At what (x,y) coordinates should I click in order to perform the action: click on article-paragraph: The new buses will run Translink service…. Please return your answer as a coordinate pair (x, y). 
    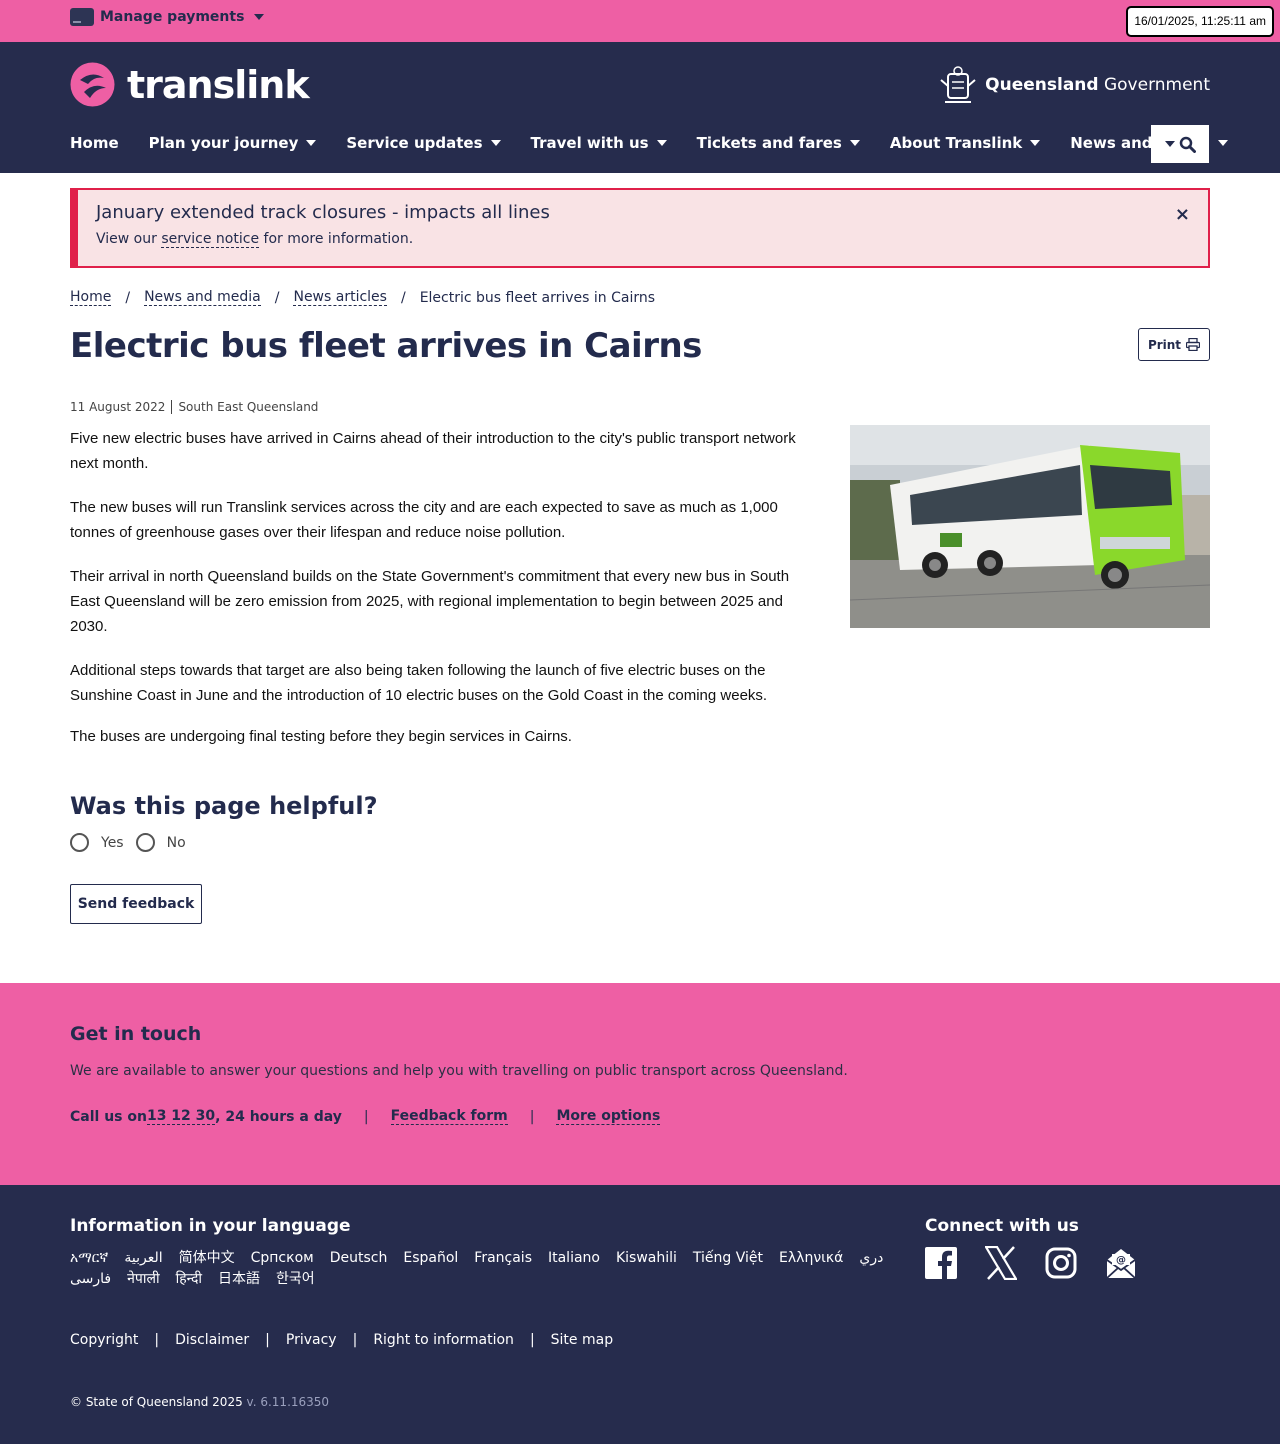
    Looking at the image, I should click on (424, 520).